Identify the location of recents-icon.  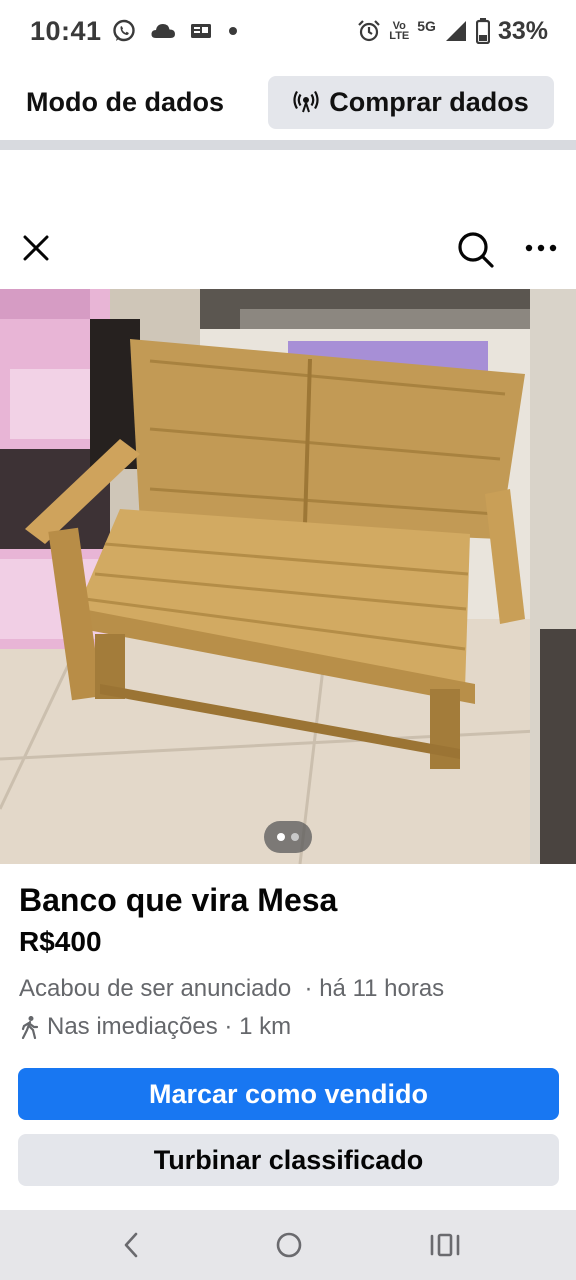
(445, 1245).